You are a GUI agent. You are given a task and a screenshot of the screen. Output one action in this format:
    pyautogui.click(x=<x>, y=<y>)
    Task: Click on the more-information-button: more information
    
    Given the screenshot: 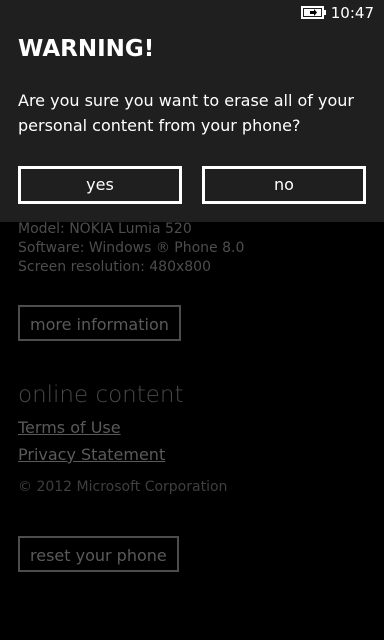 What is the action you would take?
    pyautogui.click(x=99, y=323)
    